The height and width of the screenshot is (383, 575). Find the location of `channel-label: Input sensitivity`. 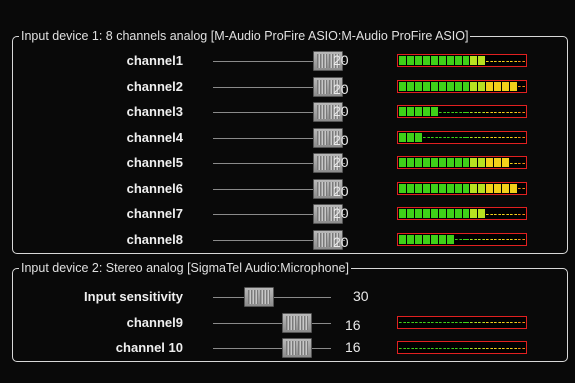

channel-label: Input sensitivity is located at coordinates (133, 296).